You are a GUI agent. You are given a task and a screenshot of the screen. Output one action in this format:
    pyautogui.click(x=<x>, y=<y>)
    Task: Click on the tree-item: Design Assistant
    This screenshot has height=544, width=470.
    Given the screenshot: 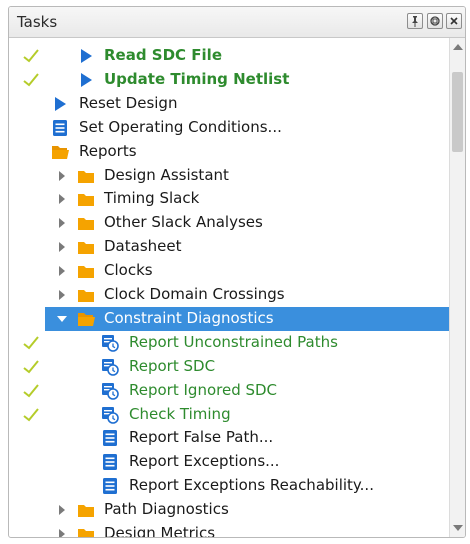 What is the action you would take?
    pyautogui.click(x=229, y=176)
    